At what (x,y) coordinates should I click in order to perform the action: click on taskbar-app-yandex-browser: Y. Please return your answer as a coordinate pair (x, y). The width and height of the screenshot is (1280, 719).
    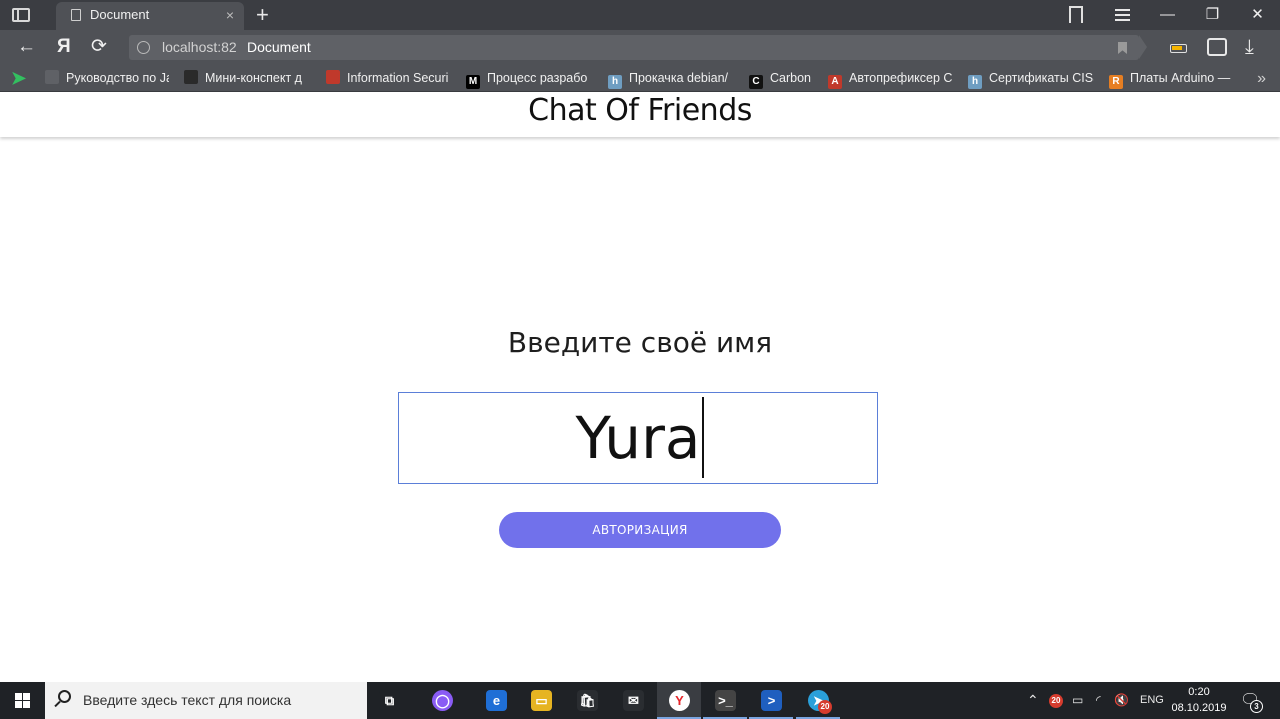
    Looking at the image, I should click on (679, 700).